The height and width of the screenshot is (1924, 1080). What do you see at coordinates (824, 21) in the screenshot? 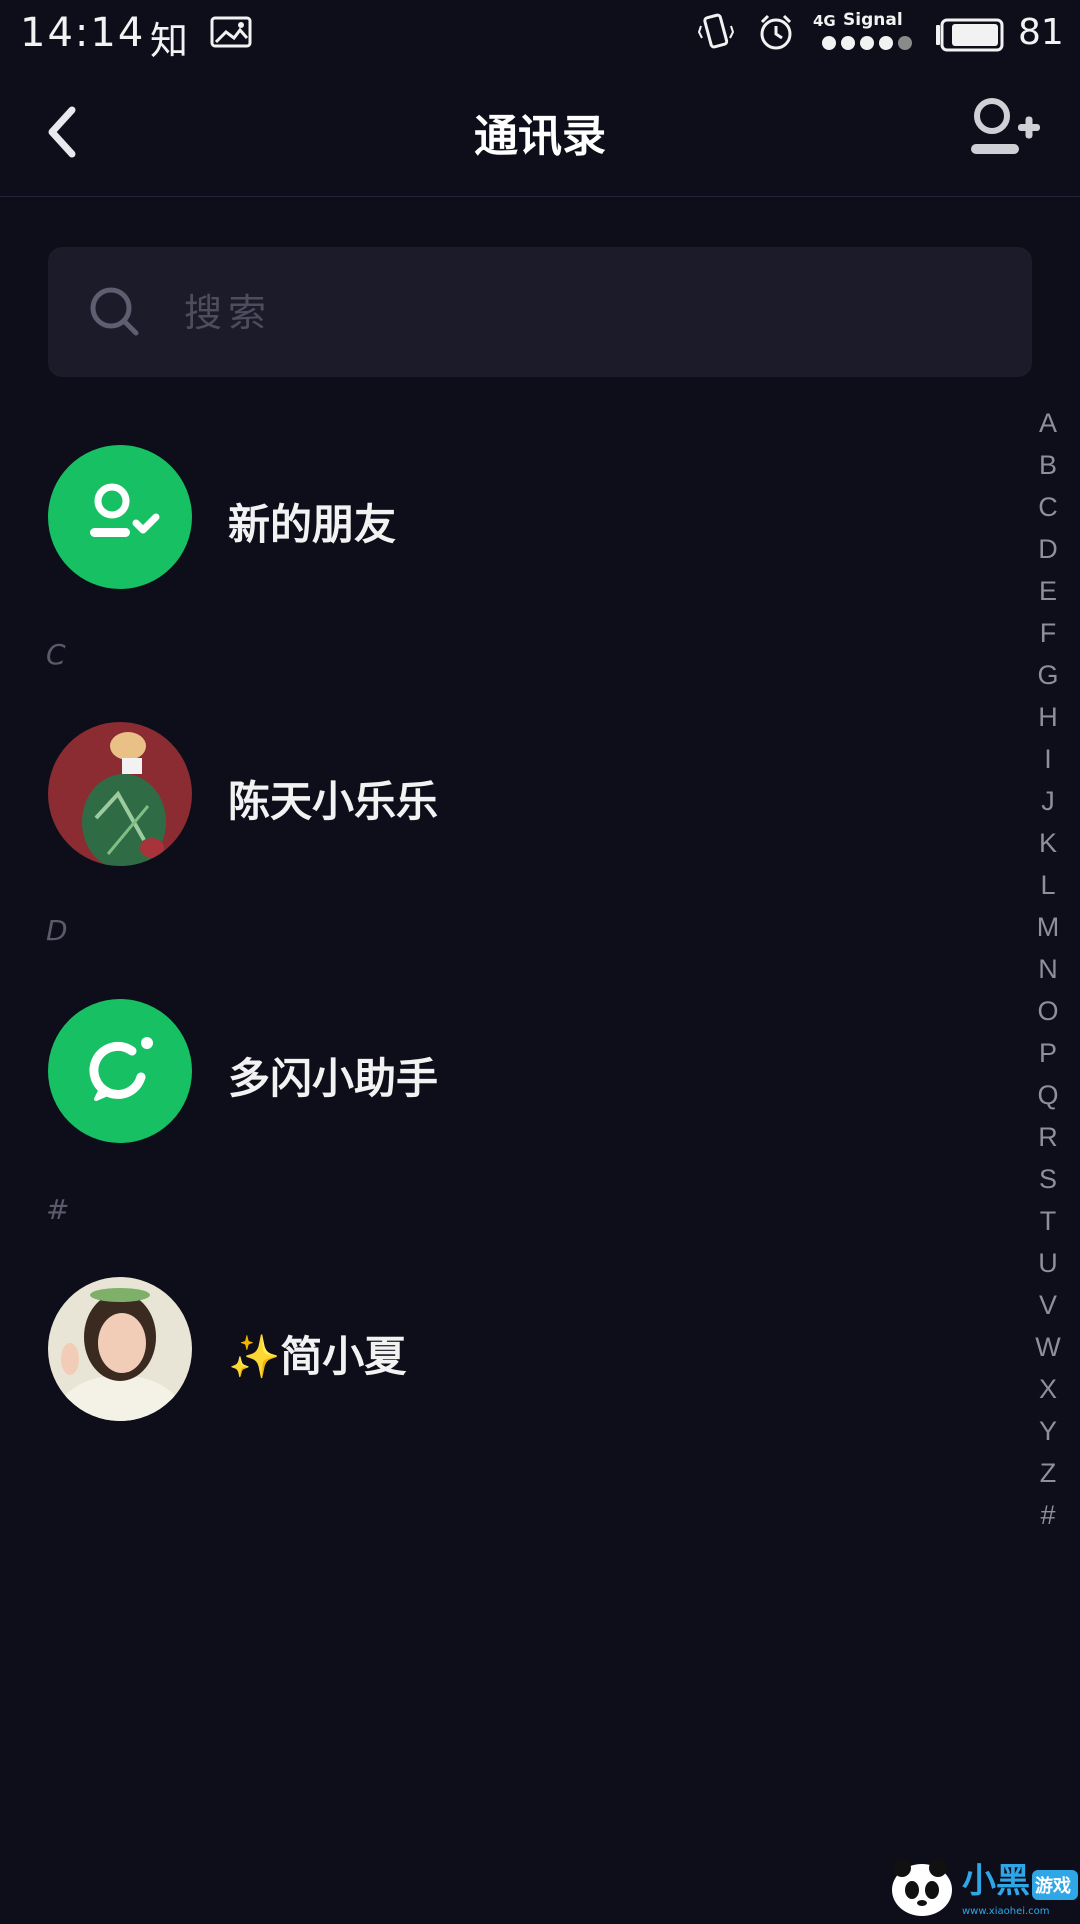
I see `network-type: 4G` at bounding box center [824, 21].